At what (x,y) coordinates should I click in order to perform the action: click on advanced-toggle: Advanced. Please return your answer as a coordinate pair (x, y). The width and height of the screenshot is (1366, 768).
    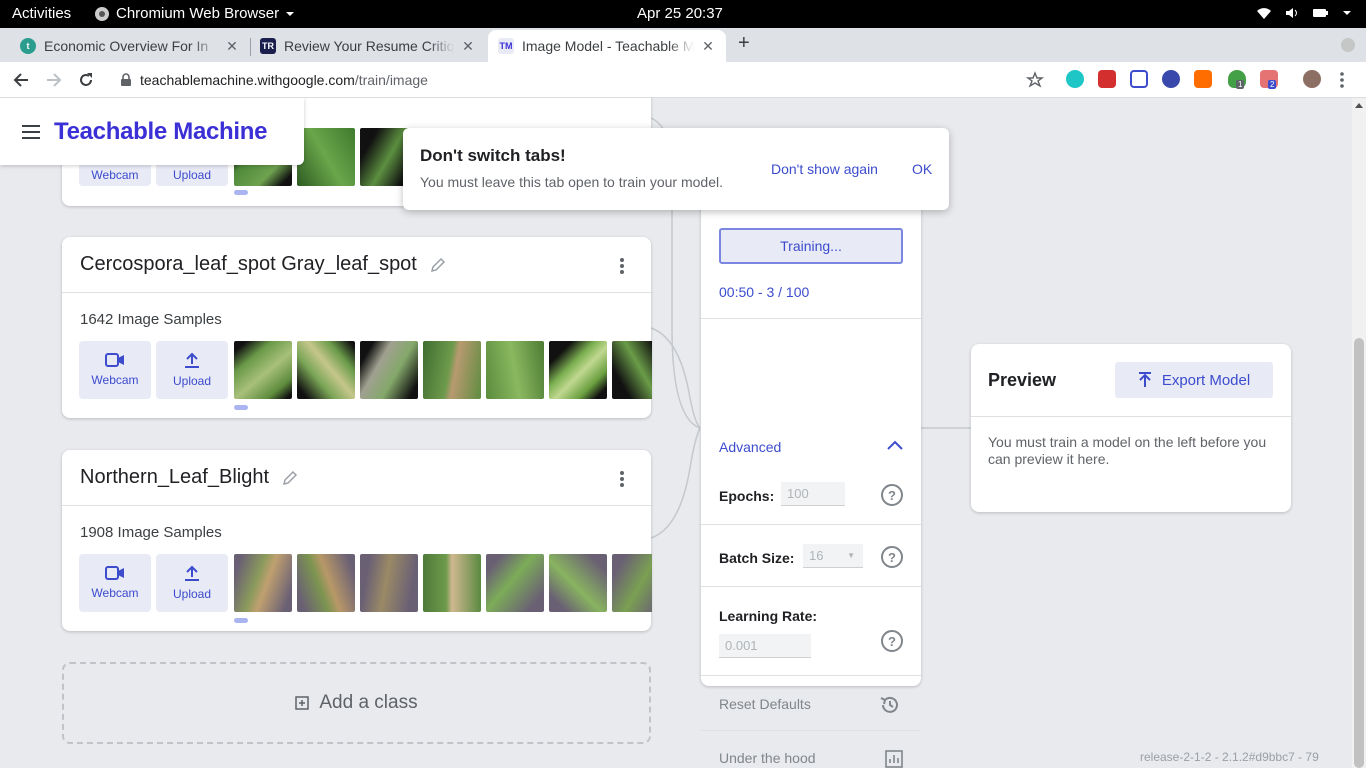
    Looking at the image, I should click on (750, 447).